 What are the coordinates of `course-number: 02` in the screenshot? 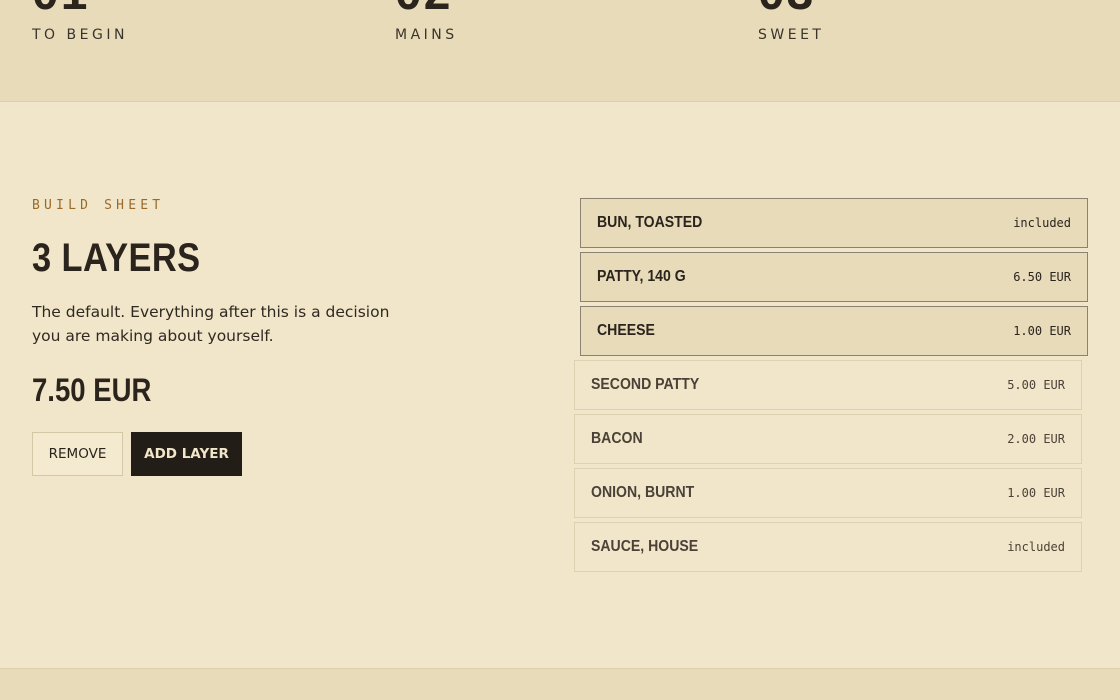 It's located at (423, 9).